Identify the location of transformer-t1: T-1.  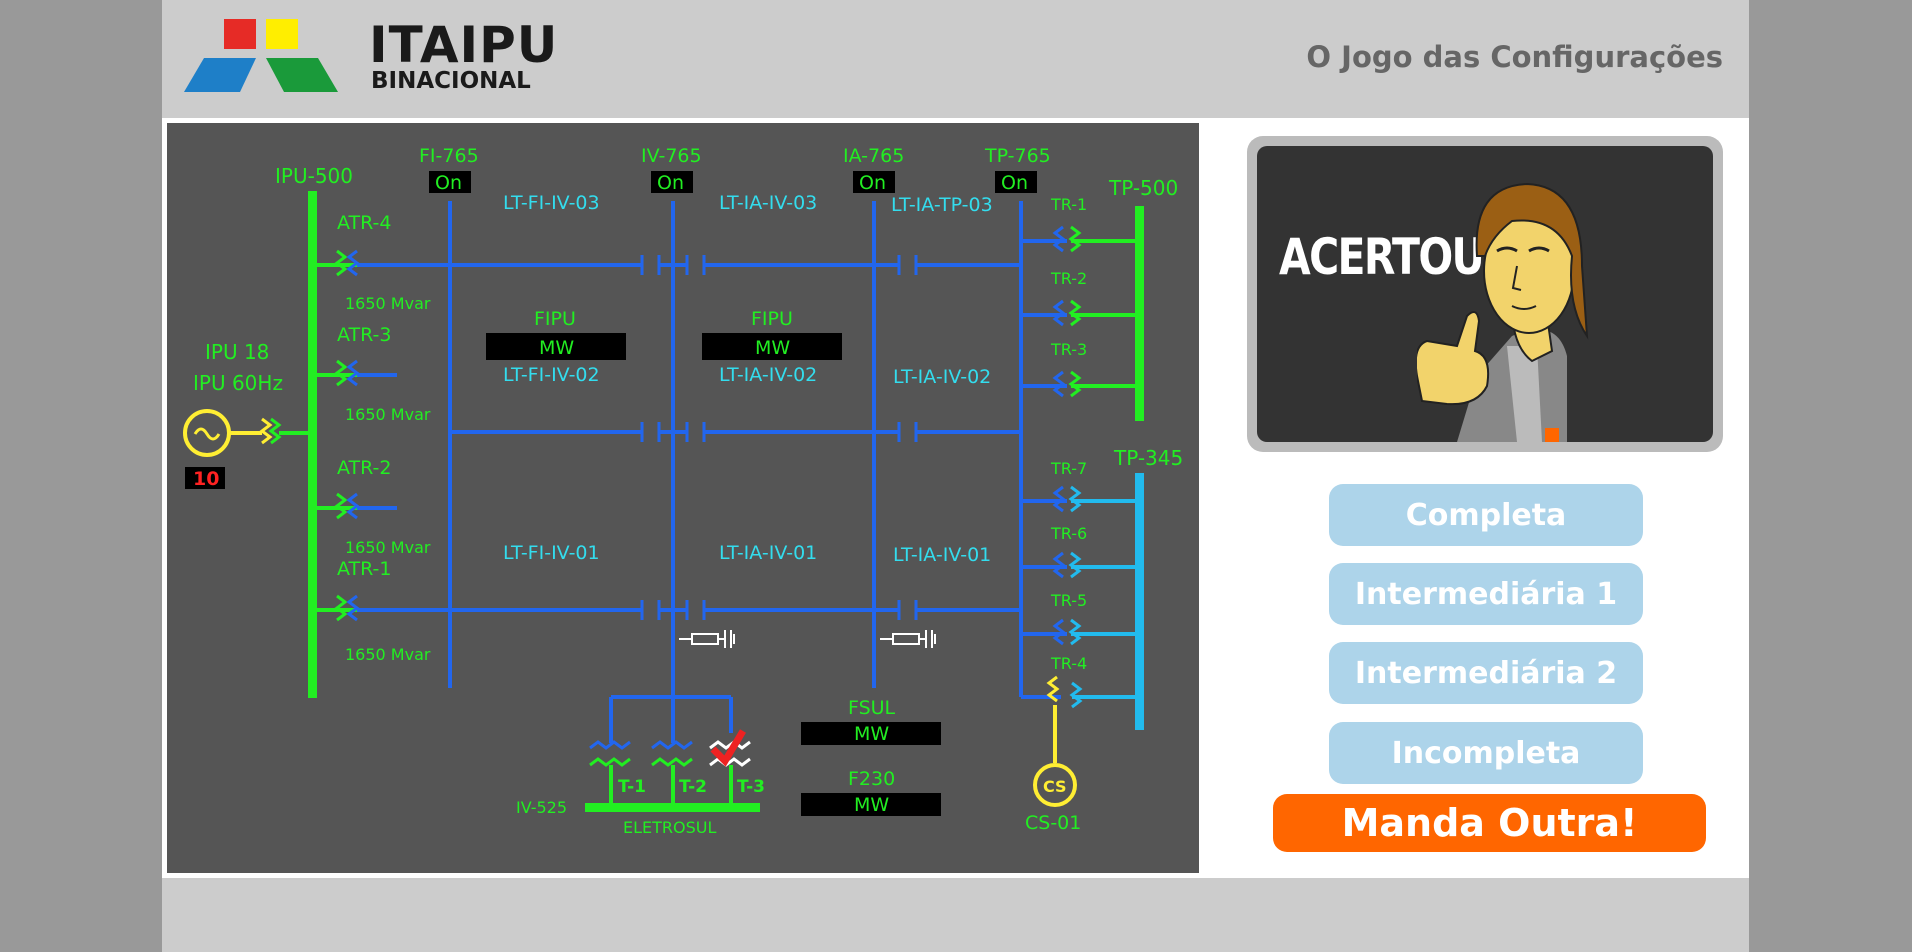
(617, 774).